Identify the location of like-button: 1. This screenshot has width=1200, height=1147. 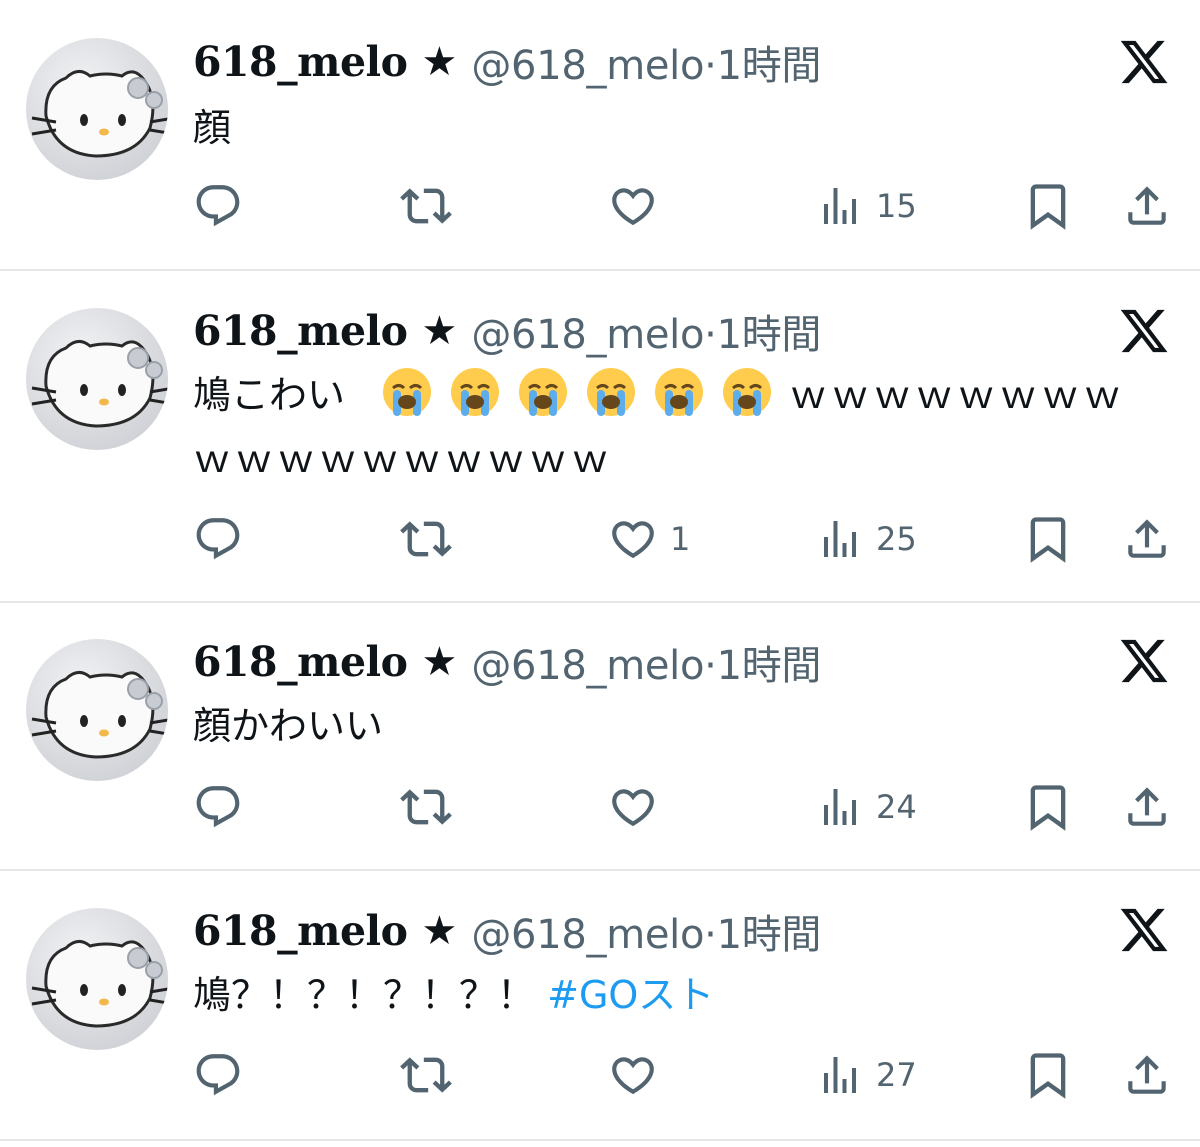
(649, 539).